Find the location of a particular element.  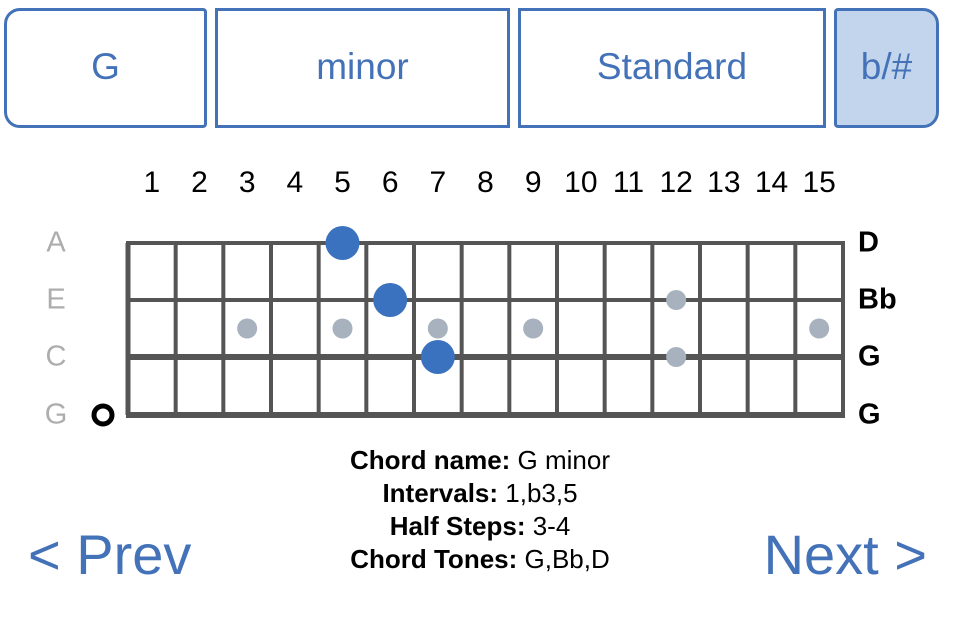

prev-button: < Prev is located at coordinates (109, 555).